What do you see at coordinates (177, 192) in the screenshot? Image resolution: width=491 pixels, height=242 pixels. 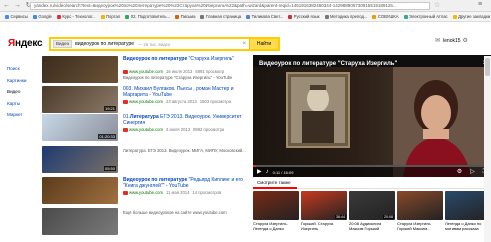 I see `result-date: 11 мая 2014` at bounding box center [177, 192].